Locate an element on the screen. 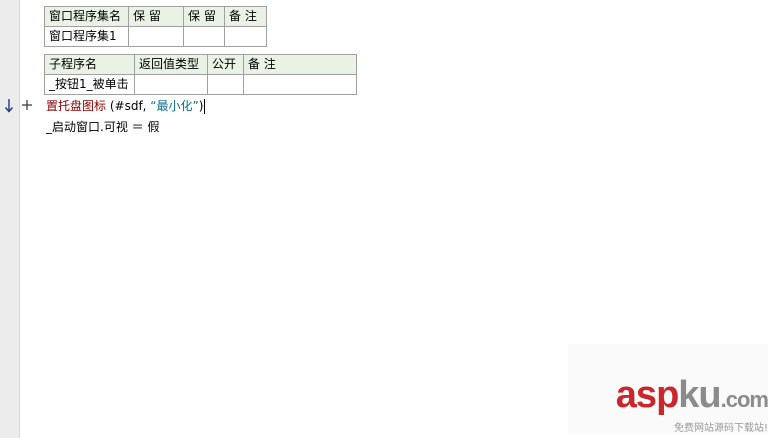 This screenshot has height=438, width=774. cell-public is located at coordinates (225, 84).